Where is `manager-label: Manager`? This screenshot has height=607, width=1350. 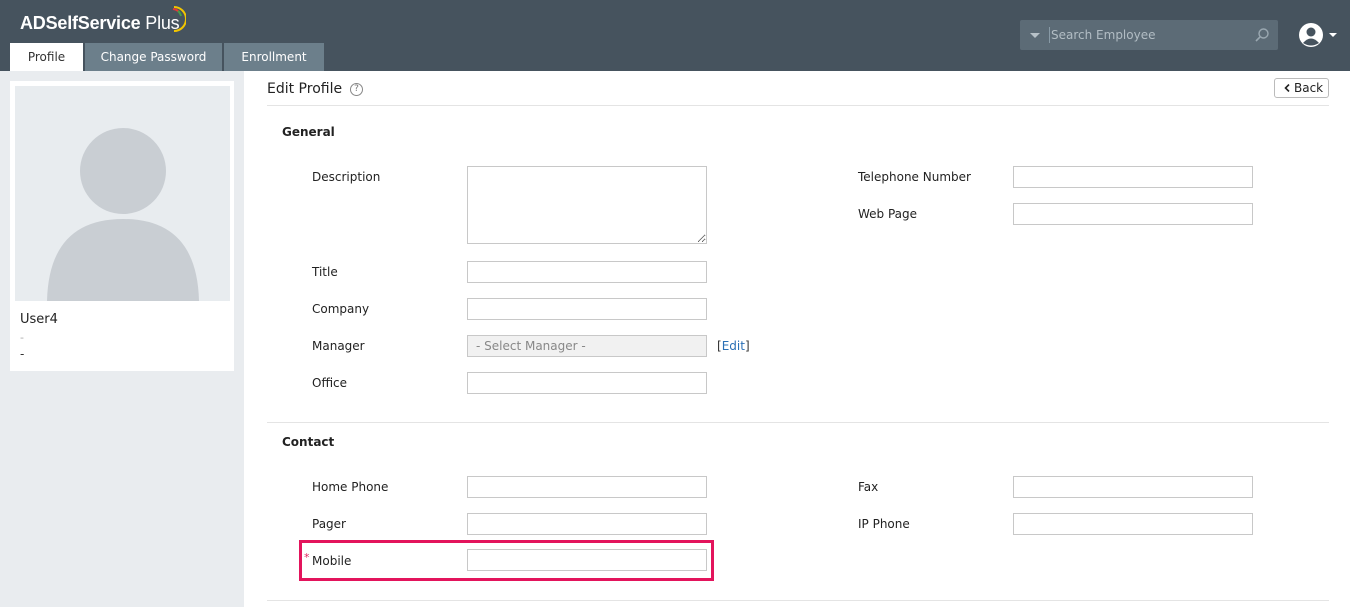 manager-label: Manager is located at coordinates (338, 346).